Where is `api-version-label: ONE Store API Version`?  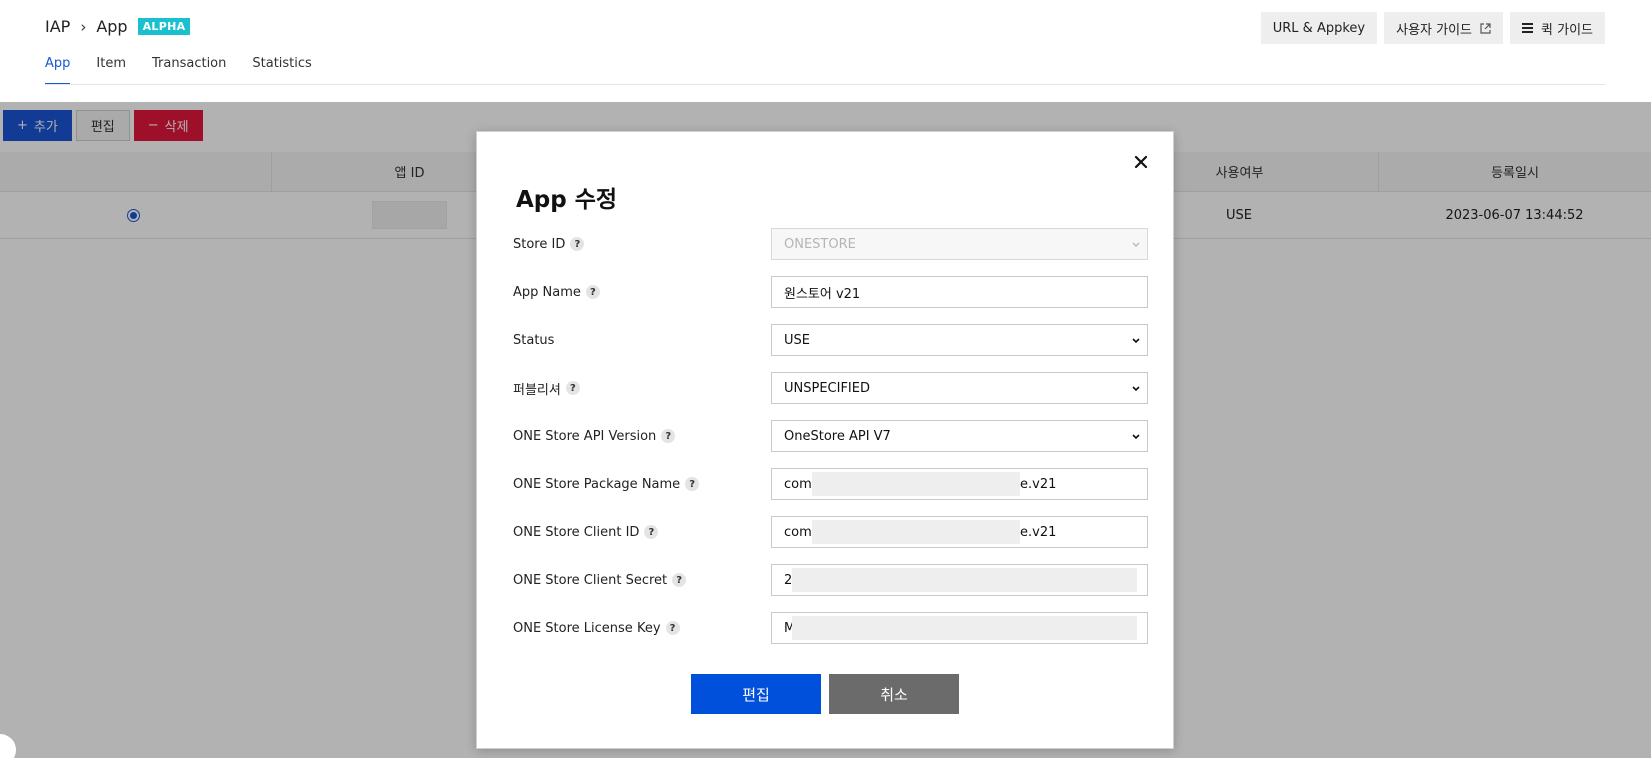
api-version-label: ONE Store API Version is located at coordinates (585, 436).